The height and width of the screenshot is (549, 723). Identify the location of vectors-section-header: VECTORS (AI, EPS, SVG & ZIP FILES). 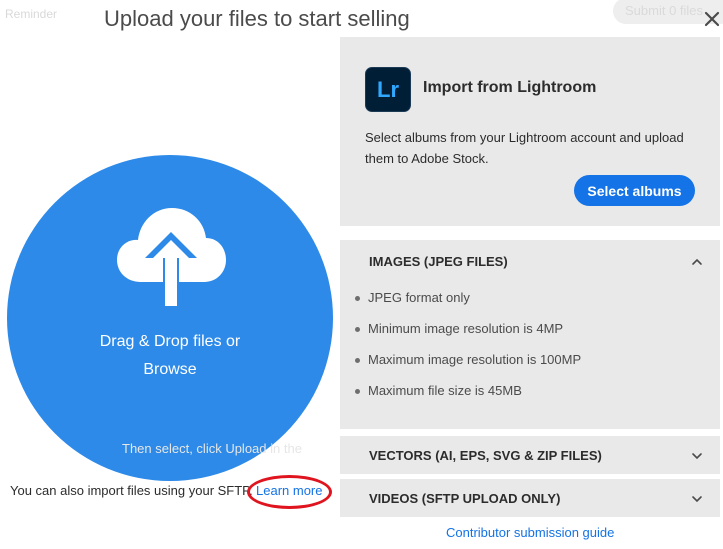
(530, 455).